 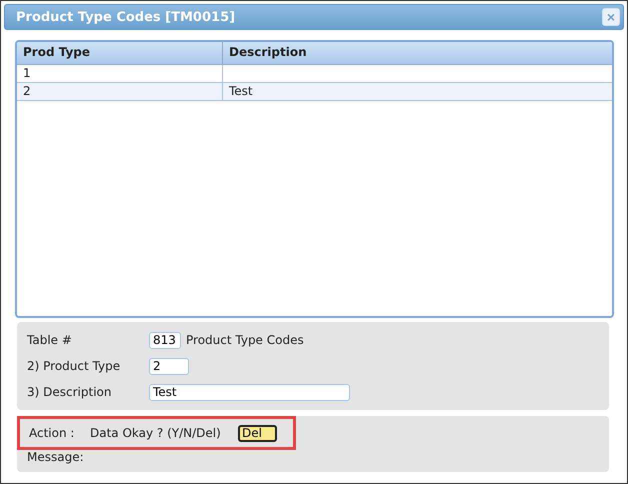 I want to click on field-label: 2) Product Type, so click(x=74, y=366).